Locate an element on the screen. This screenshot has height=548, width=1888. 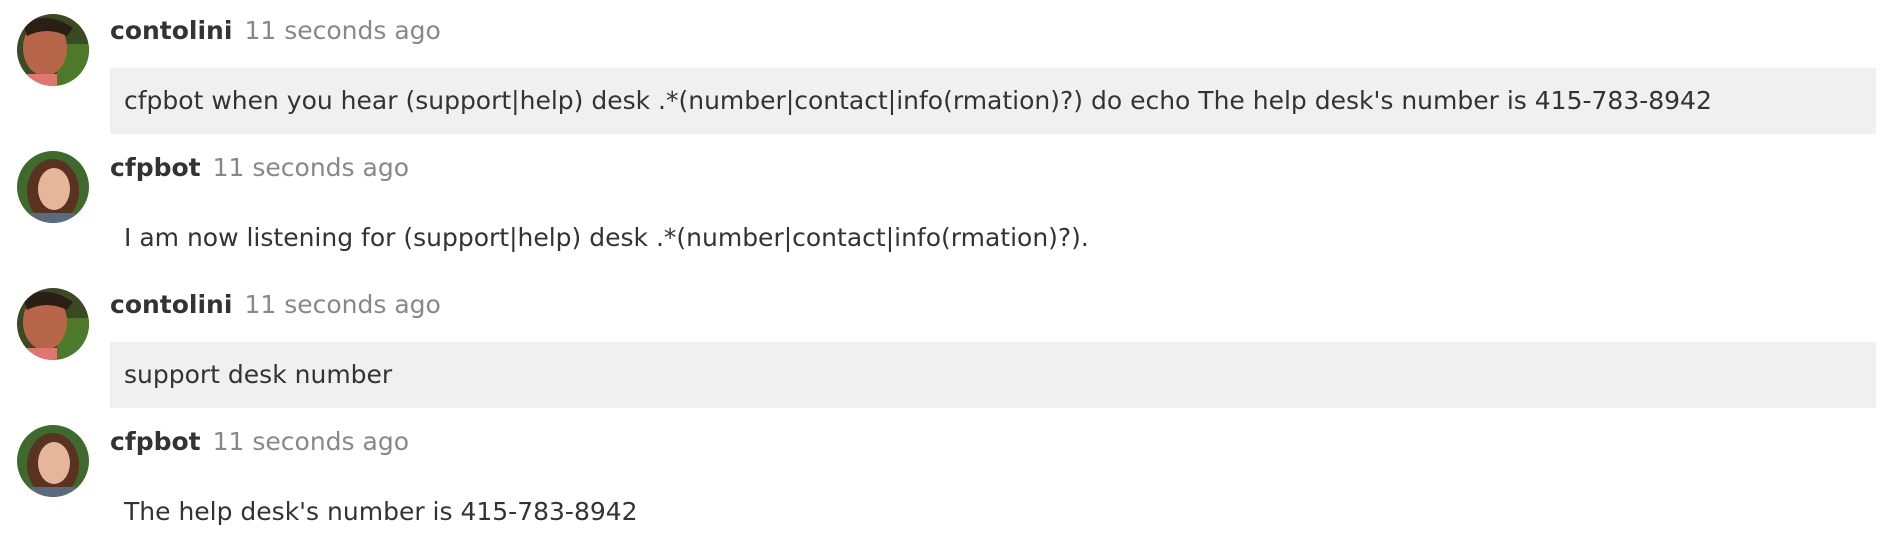
message-text: support desk number is located at coordinates (993, 375).